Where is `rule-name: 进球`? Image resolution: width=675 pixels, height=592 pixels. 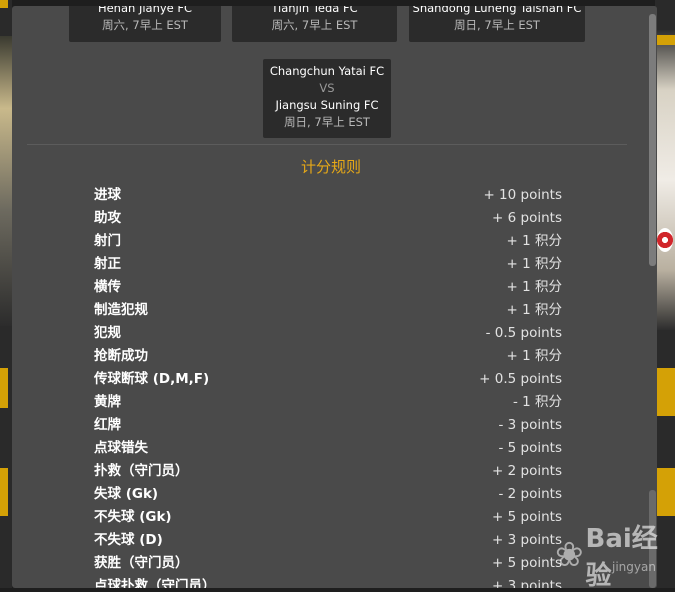 rule-name: 进球 is located at coordinates (107, 195).